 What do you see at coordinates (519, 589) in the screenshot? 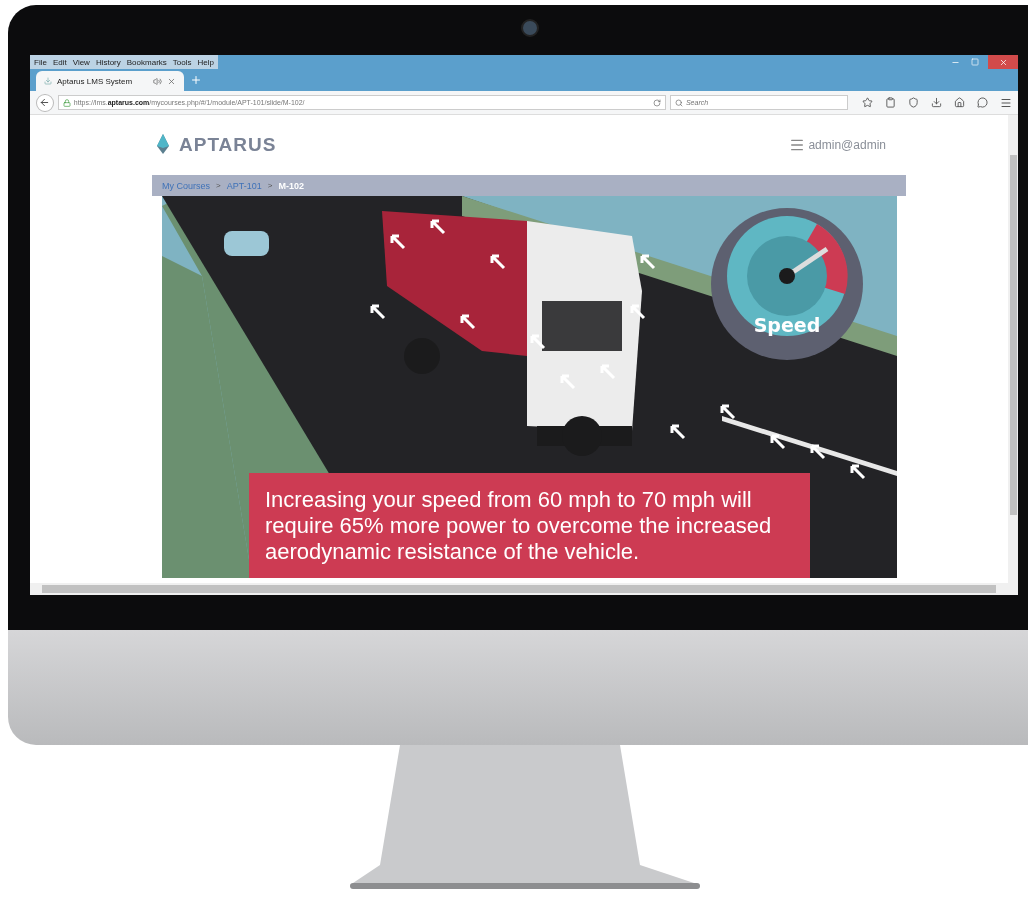
I see `horizontal-scrollbar` at bounding box center [519, 589].